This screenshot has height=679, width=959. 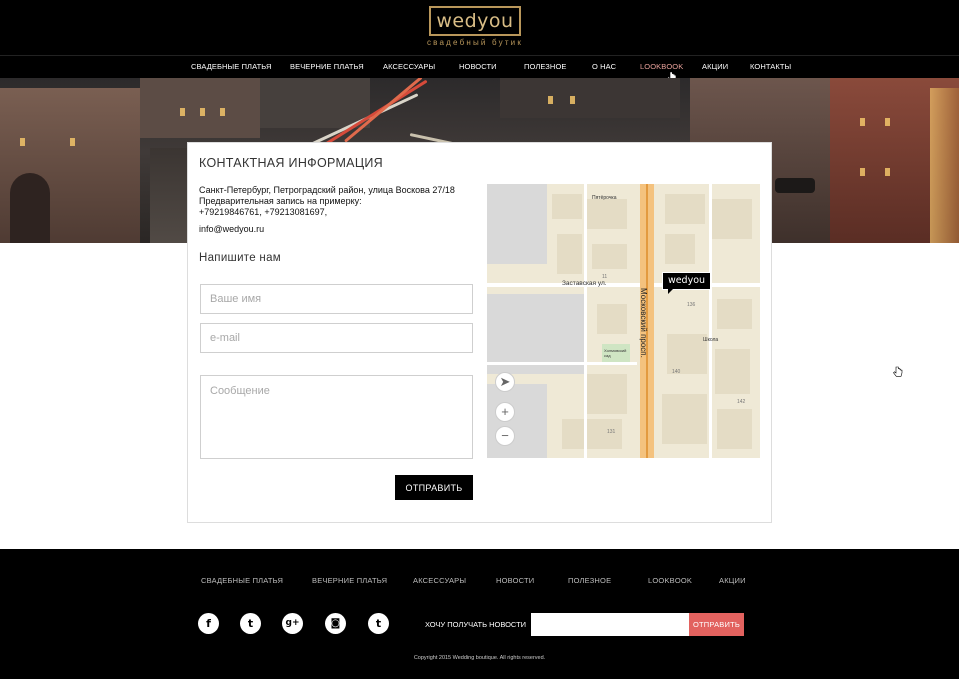 What do you see at coordinates (715, 66) in the screenshot?
I see `nav-item-promotions: АКЦИИ` at bounding box center [715, 66].